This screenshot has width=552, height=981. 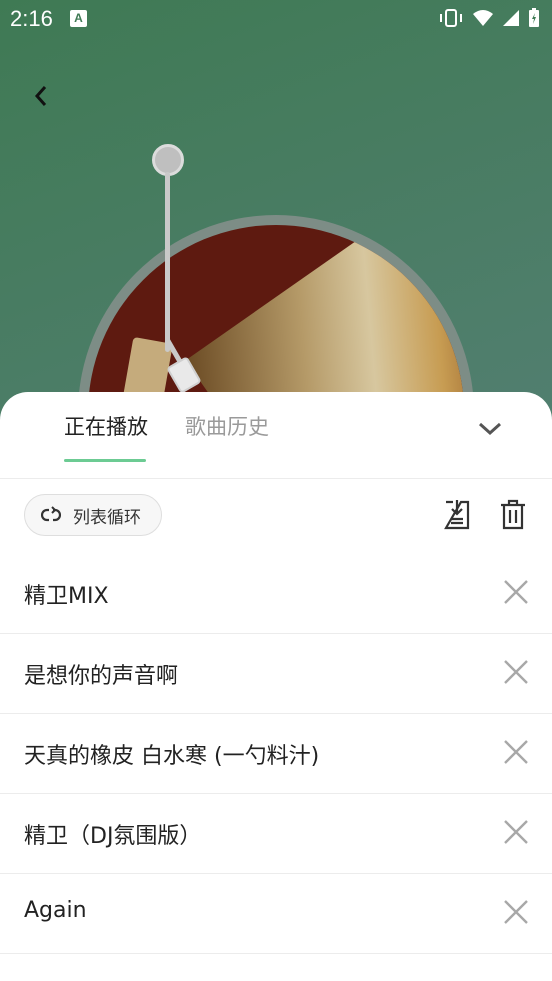 I want to click on tab-now-playing: 正在播放, so click(x=106, y=427).